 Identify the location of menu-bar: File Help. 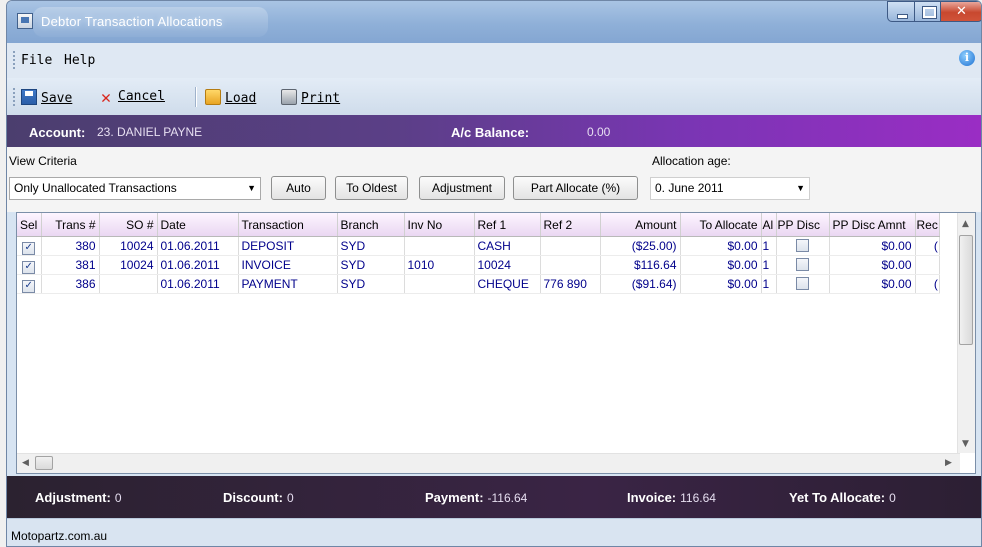
(494, 60).